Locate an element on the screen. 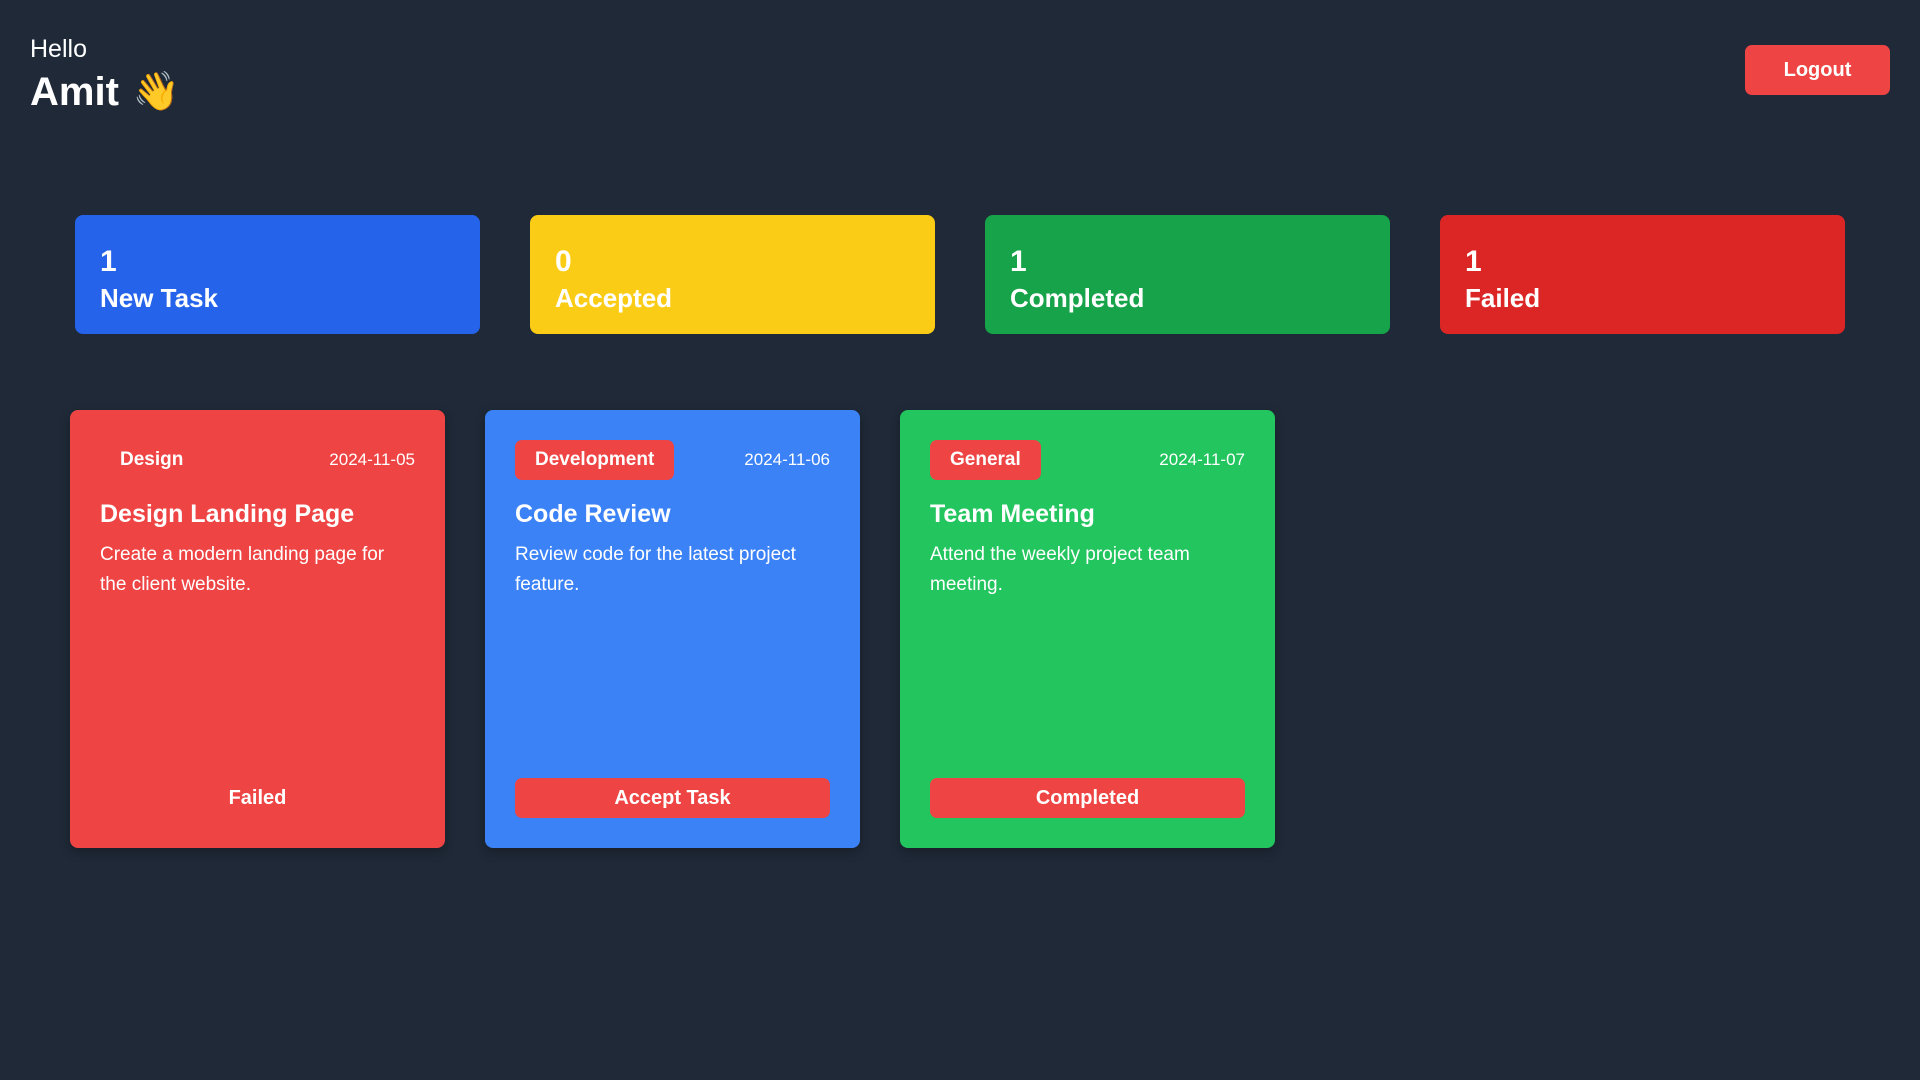 The height and width of the screenshot is (1080, 1920). task-card-header: Development 2024-11-06 is located at coordinates (672, 460).